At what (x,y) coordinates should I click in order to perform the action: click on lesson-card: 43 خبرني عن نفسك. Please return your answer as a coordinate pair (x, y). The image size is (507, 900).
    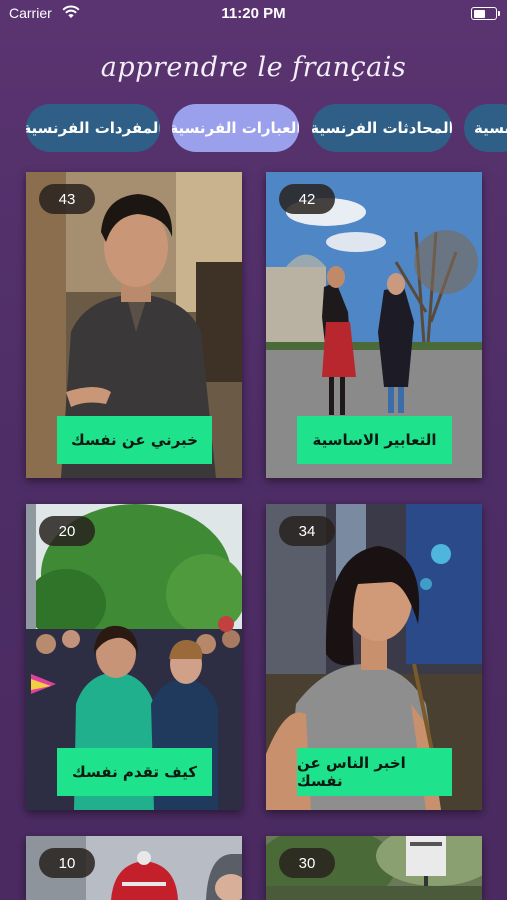
    Looking at the image, I should click on (134, 325).